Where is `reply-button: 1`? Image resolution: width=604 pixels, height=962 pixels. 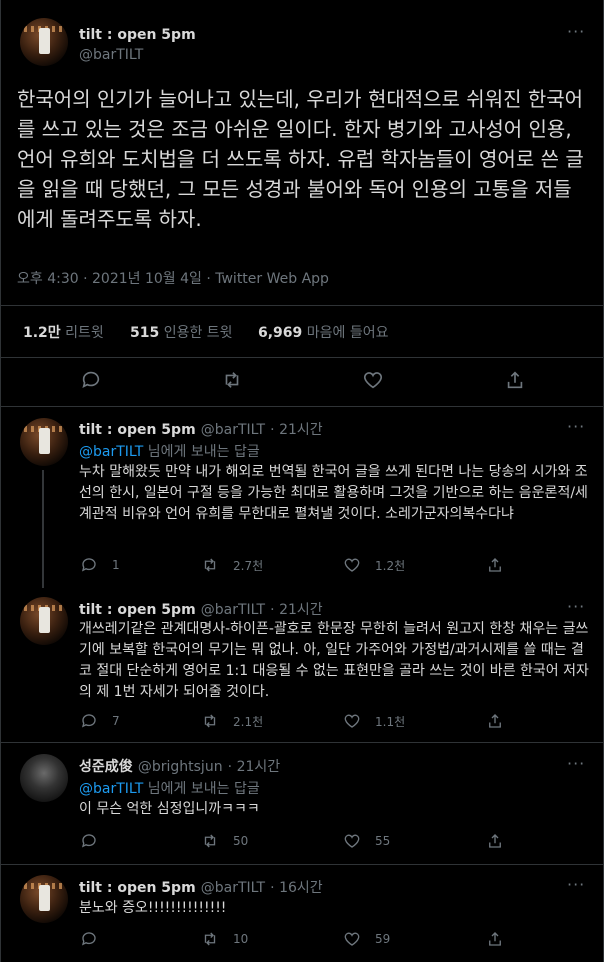
reply-button: 1 is located at coordinates (100, 565).